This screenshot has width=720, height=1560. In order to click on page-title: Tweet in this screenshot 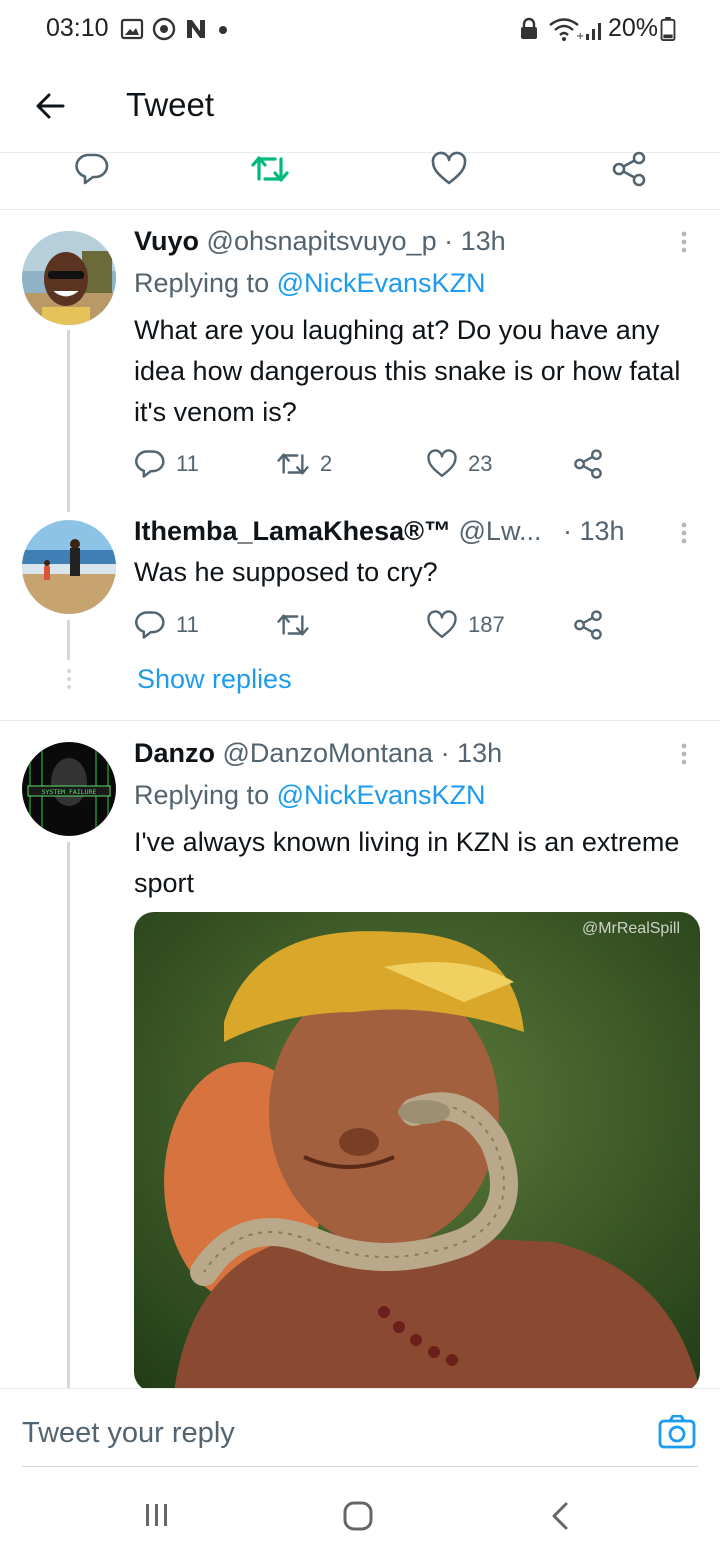, I will do `click(170, 104)`.